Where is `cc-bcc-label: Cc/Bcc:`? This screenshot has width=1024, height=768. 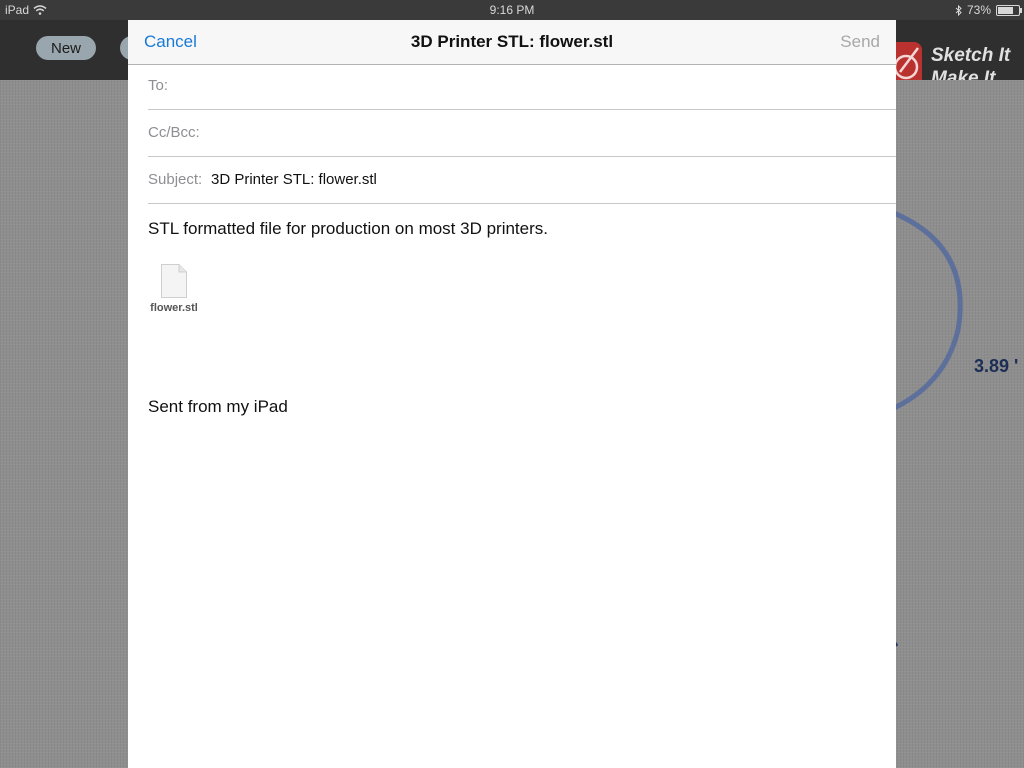 cc-bcc-label: Cc/Bcc: is located at coordinates (174, 132).